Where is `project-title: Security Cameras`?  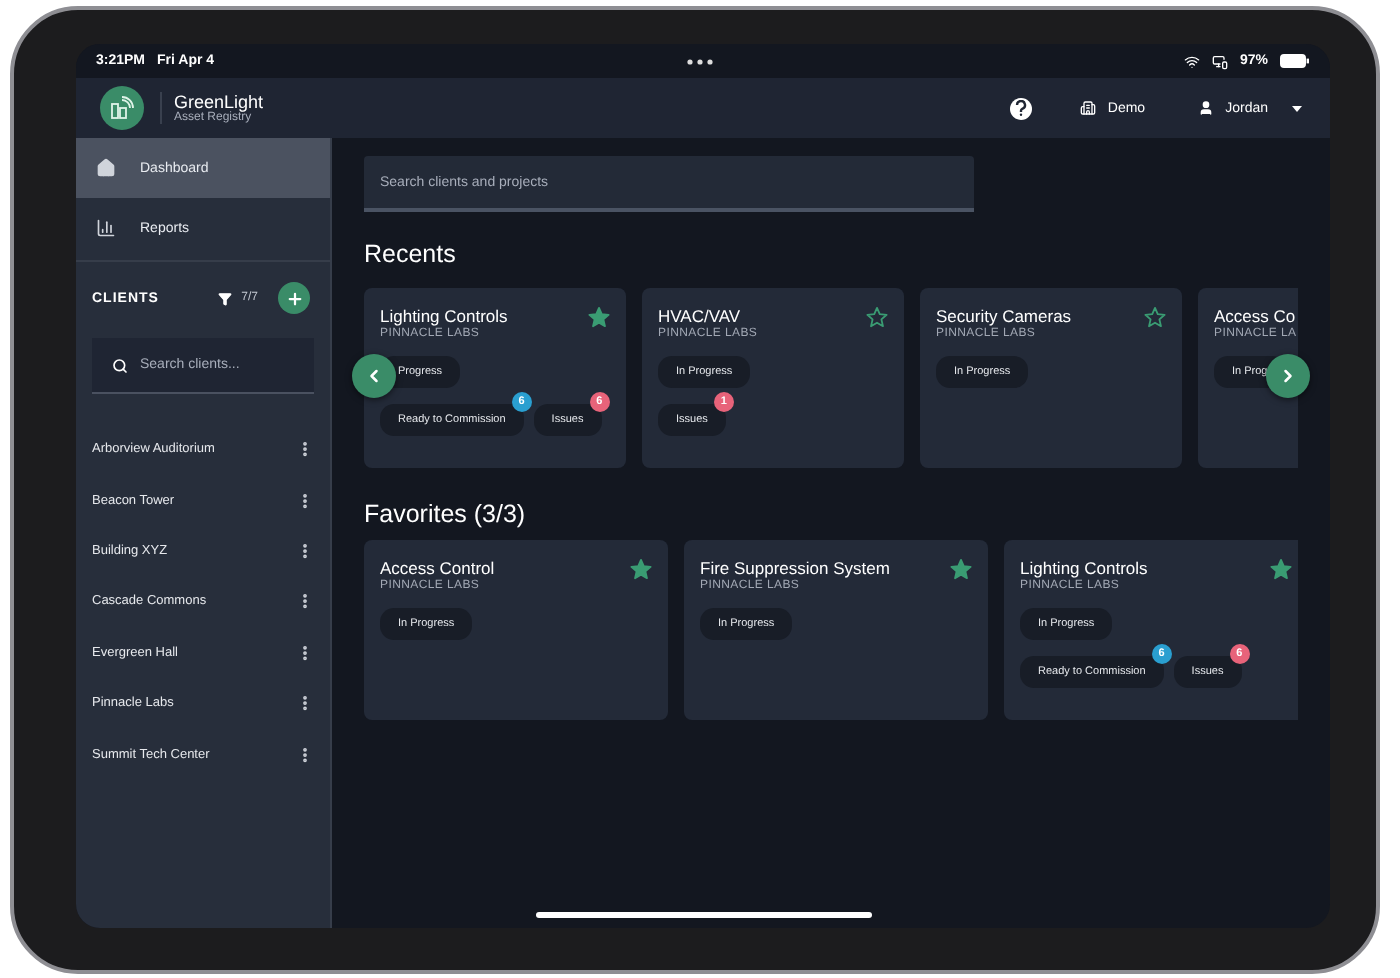 project-title: Security Cameras is located at coordinates (1005, 316).